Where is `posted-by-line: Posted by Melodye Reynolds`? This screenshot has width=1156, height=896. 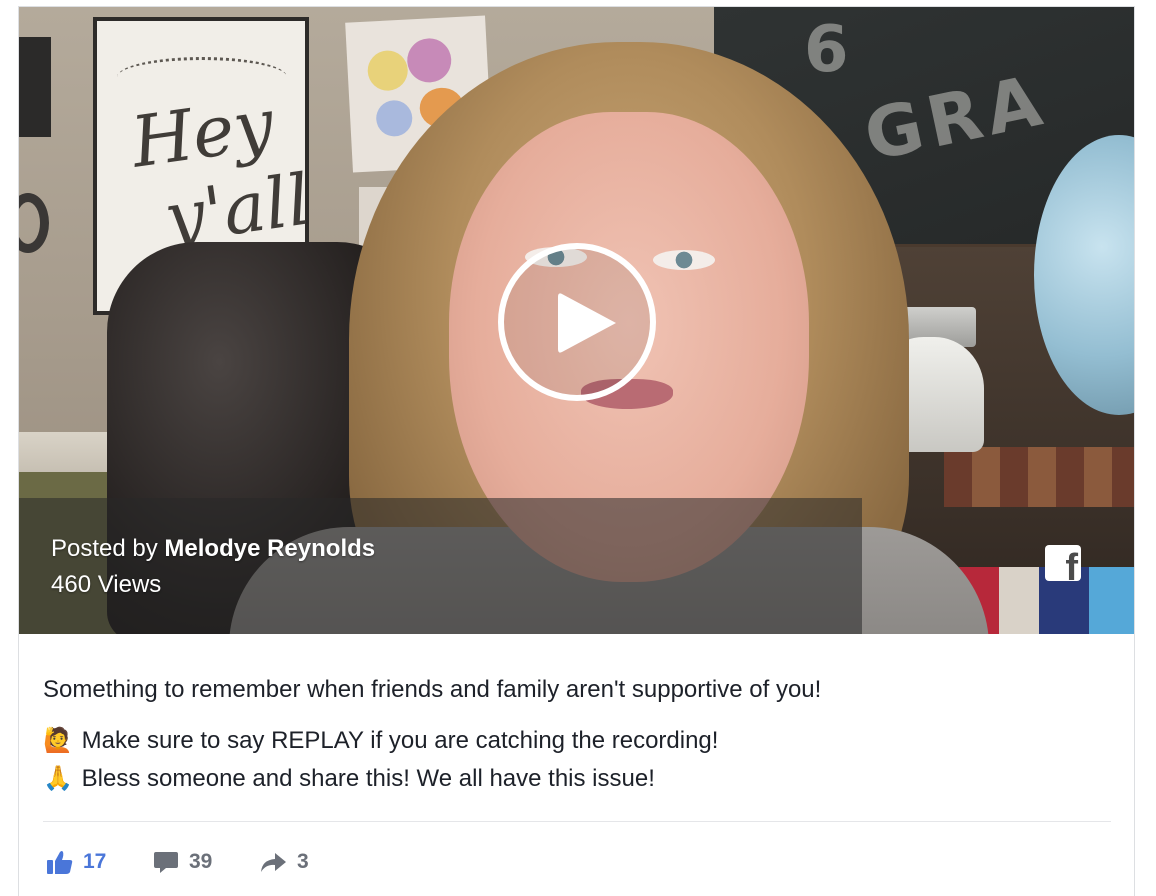
posted-by-line: Posted by Melodye Reynolds is located at coordinates (213, 549).